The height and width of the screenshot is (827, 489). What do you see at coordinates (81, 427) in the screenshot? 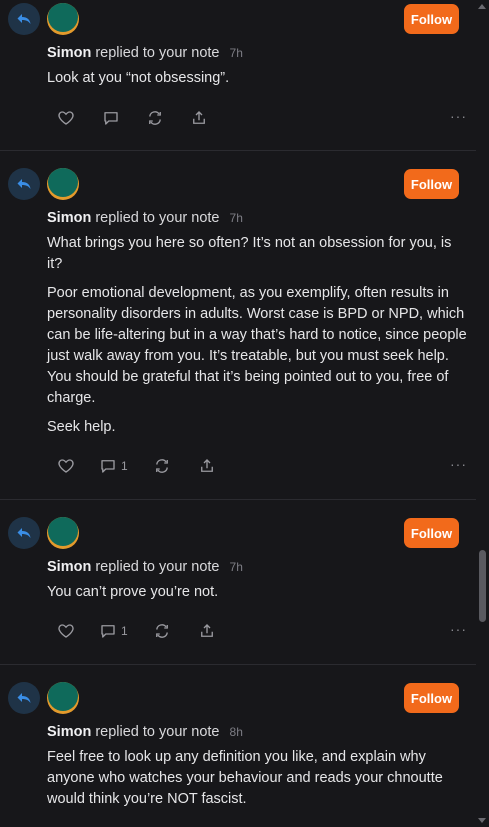
I see `note-paragraph: Seek help.` at bounding box center [81, 427].